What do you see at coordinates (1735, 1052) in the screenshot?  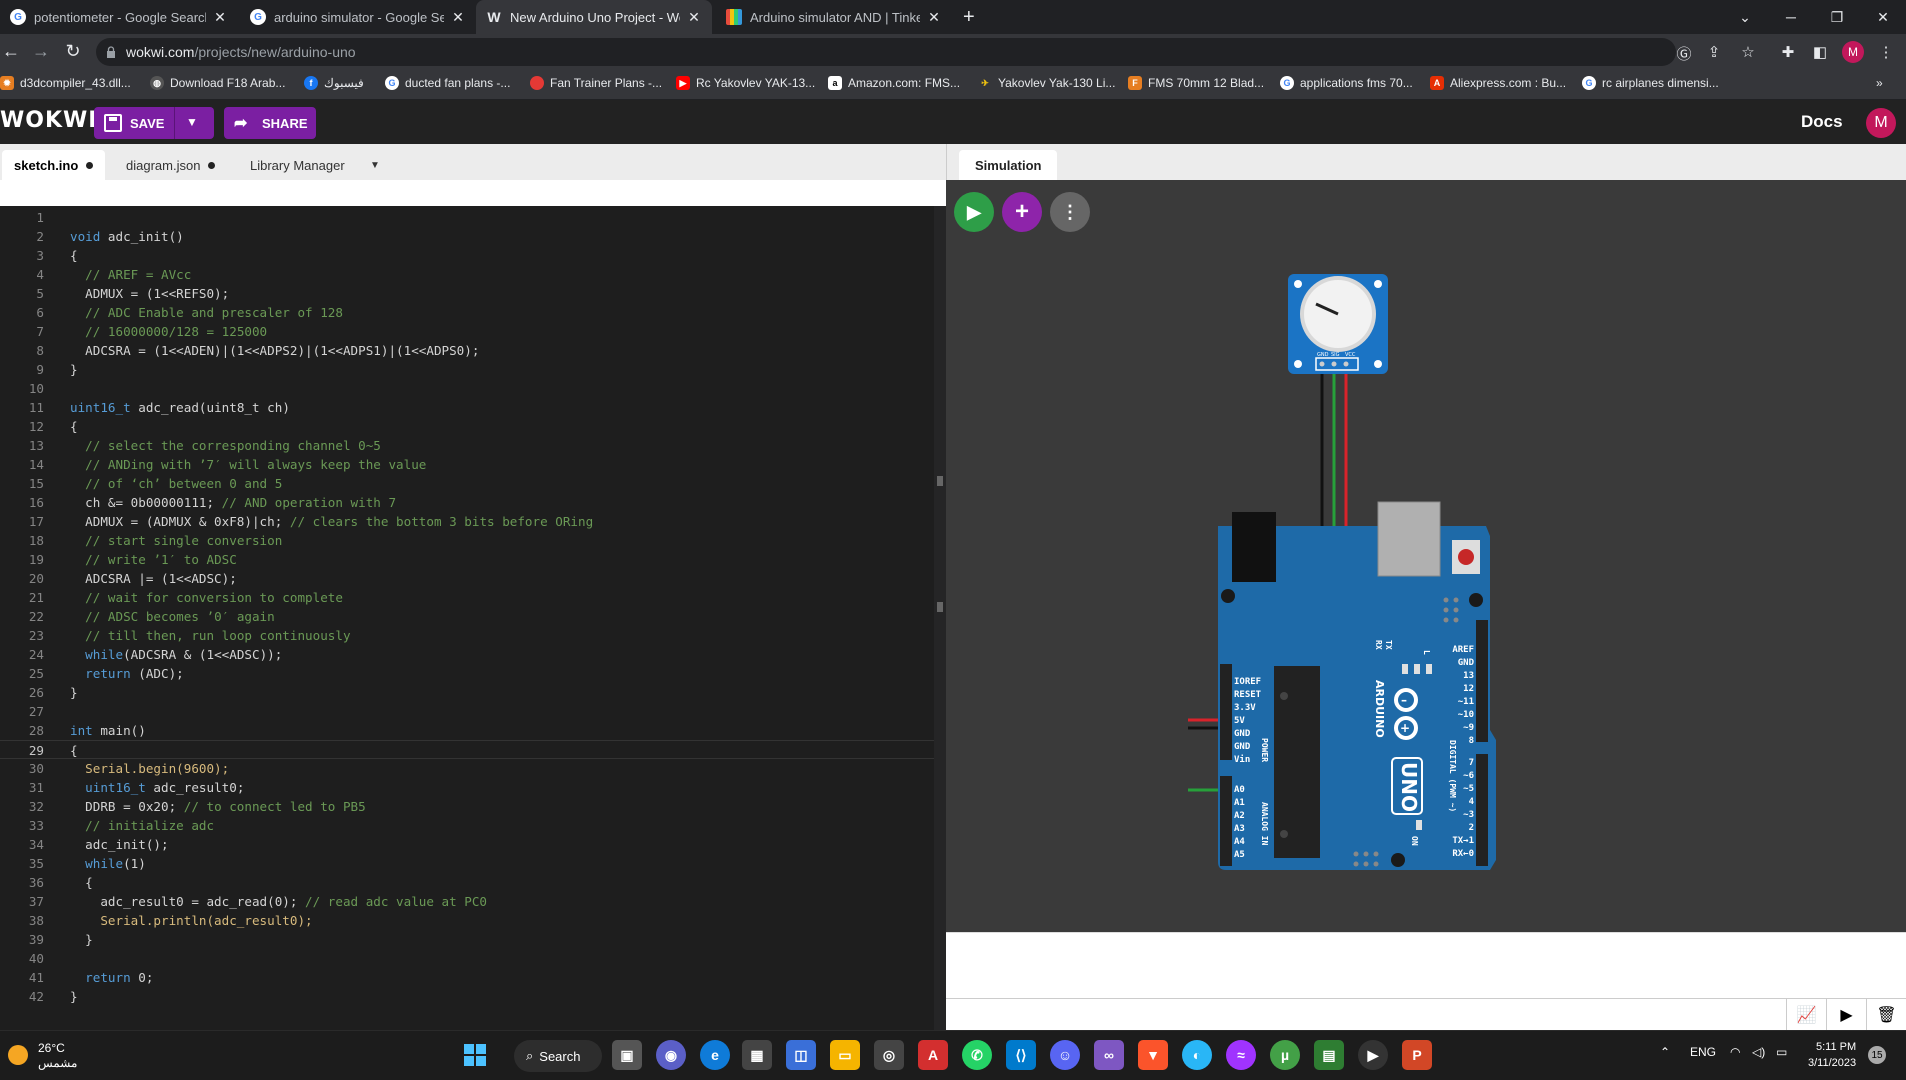 I see `wifi-icon: ◠` at bounding box center [1735, 1052].